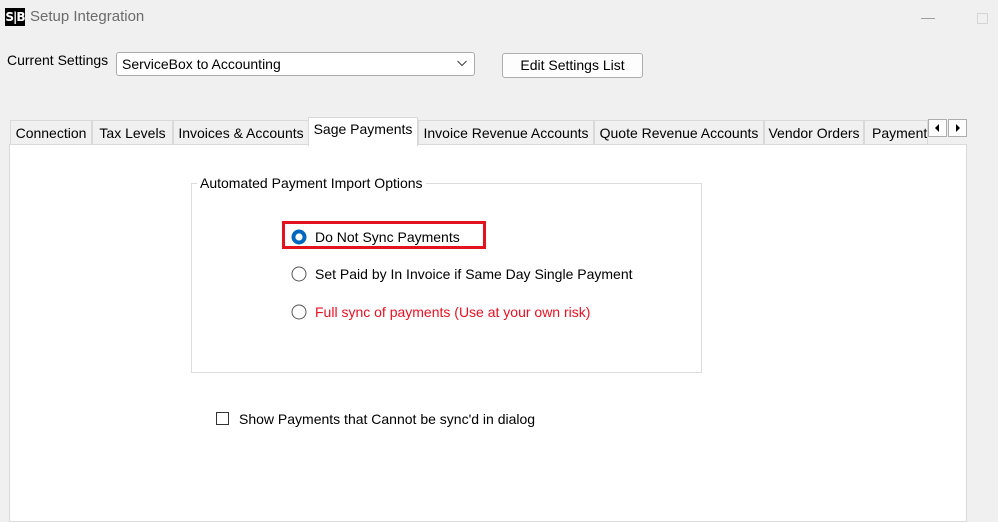  I want to click on arrow-right-icon, so click(958, 128).